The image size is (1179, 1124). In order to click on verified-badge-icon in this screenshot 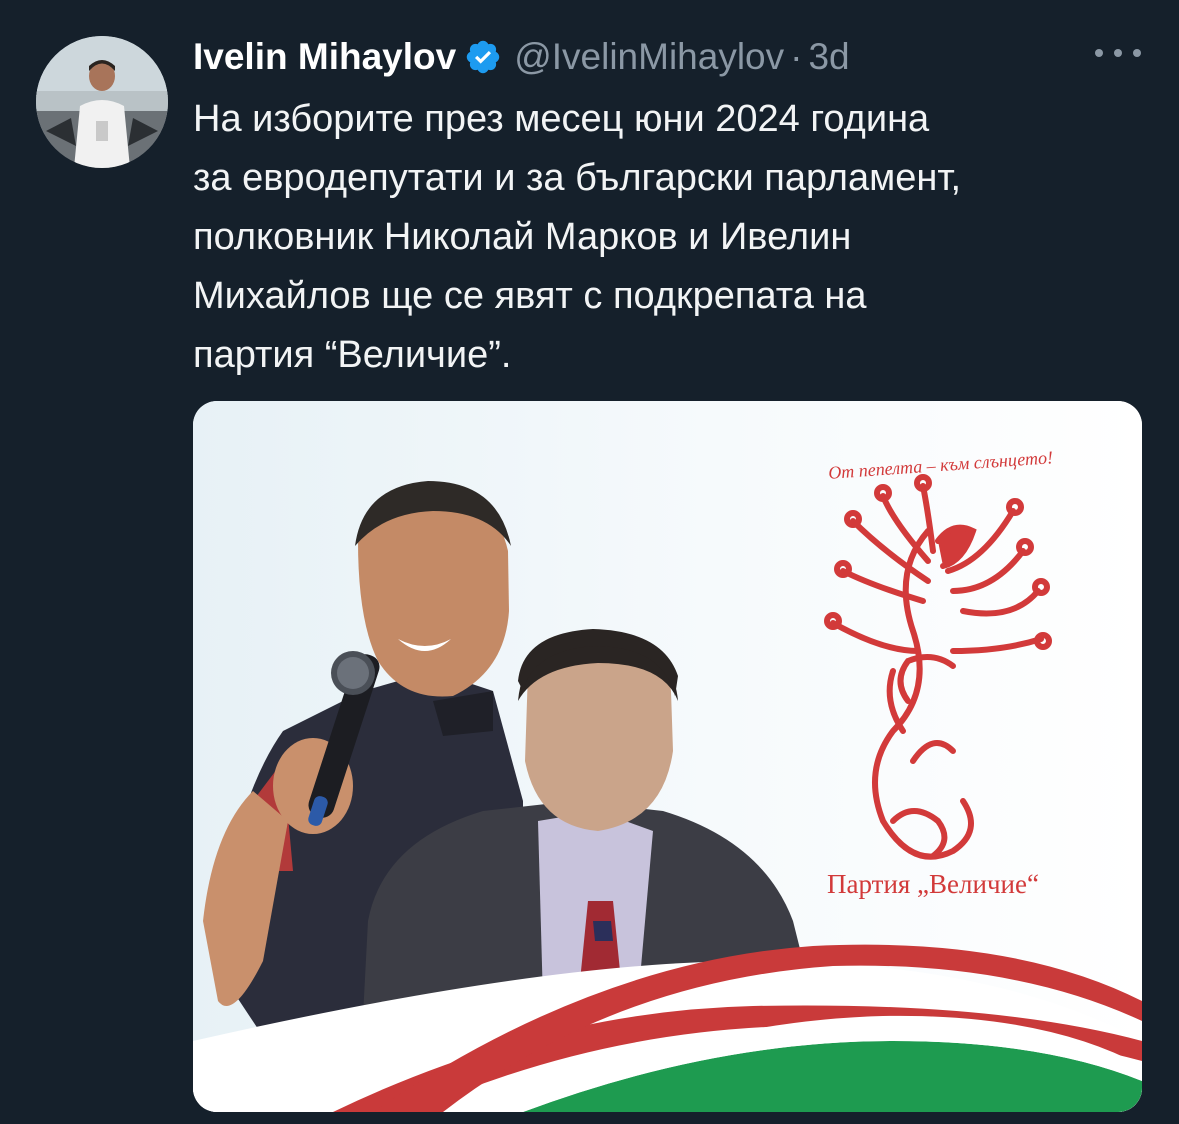, I will do `click(483, 57)`.